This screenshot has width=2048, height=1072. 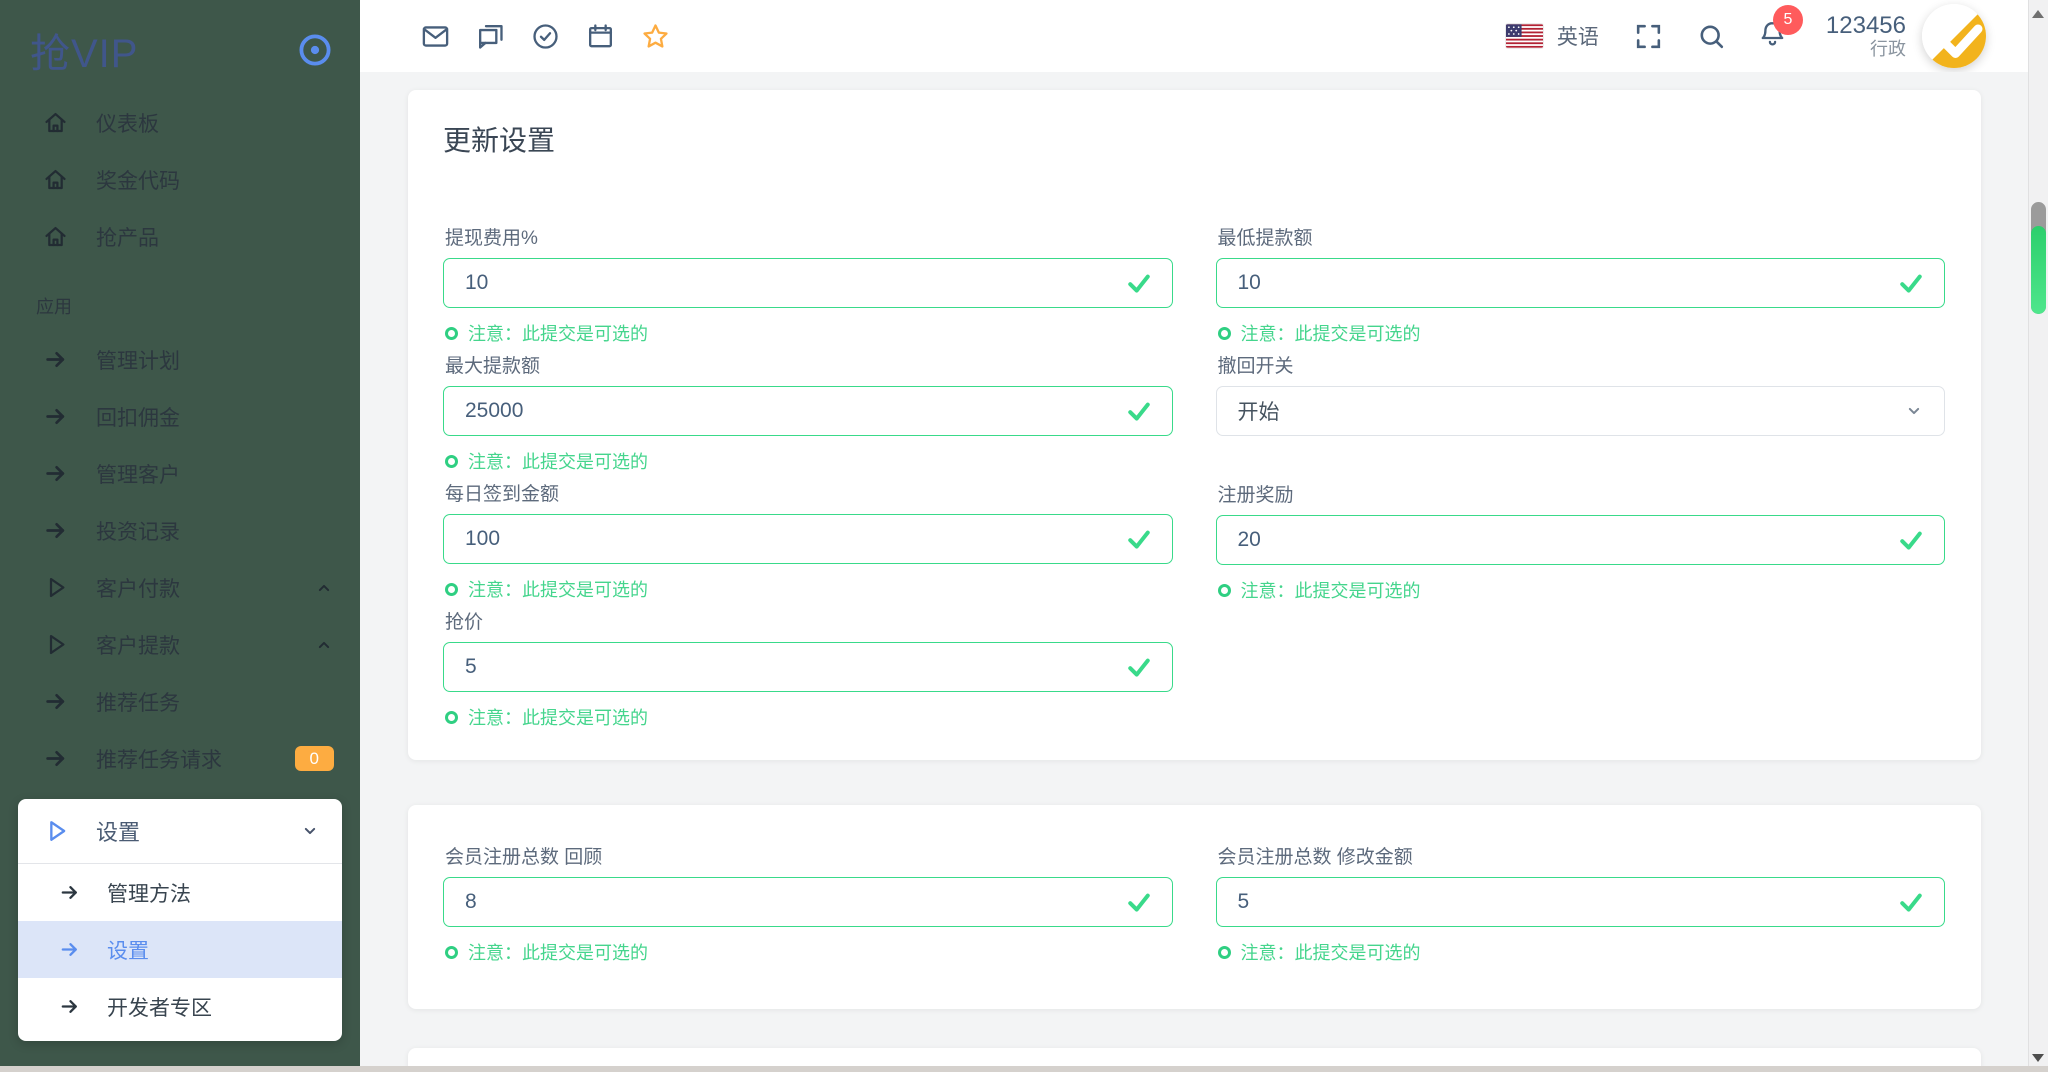 What do you see at coordinates (180, 758) in the screenshot?
I see `sidebar-item: 推荐任务请求 0` at bounding box center [180, 758].